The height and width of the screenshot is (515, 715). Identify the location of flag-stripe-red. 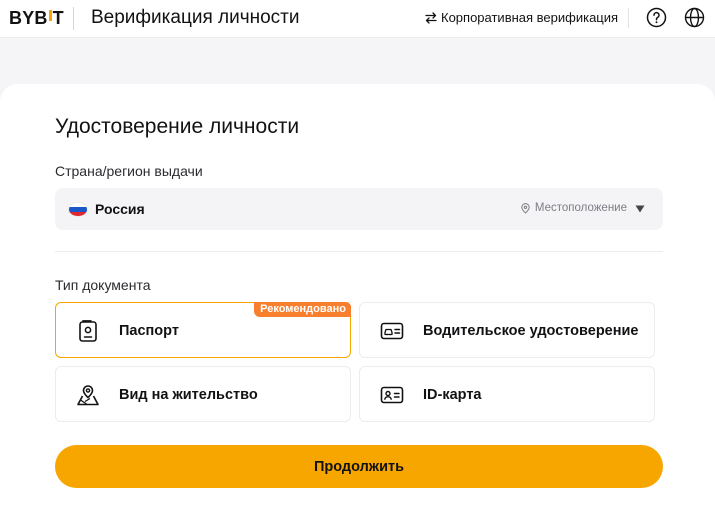
(78, 213).